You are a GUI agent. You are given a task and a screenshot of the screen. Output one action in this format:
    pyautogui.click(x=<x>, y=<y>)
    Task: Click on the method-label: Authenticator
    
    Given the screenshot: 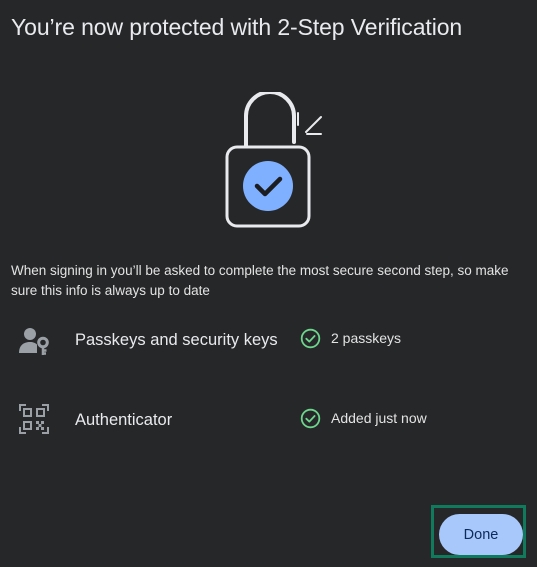 What is the action you would take?
    pyautogui.click(x=124, y=420)
    